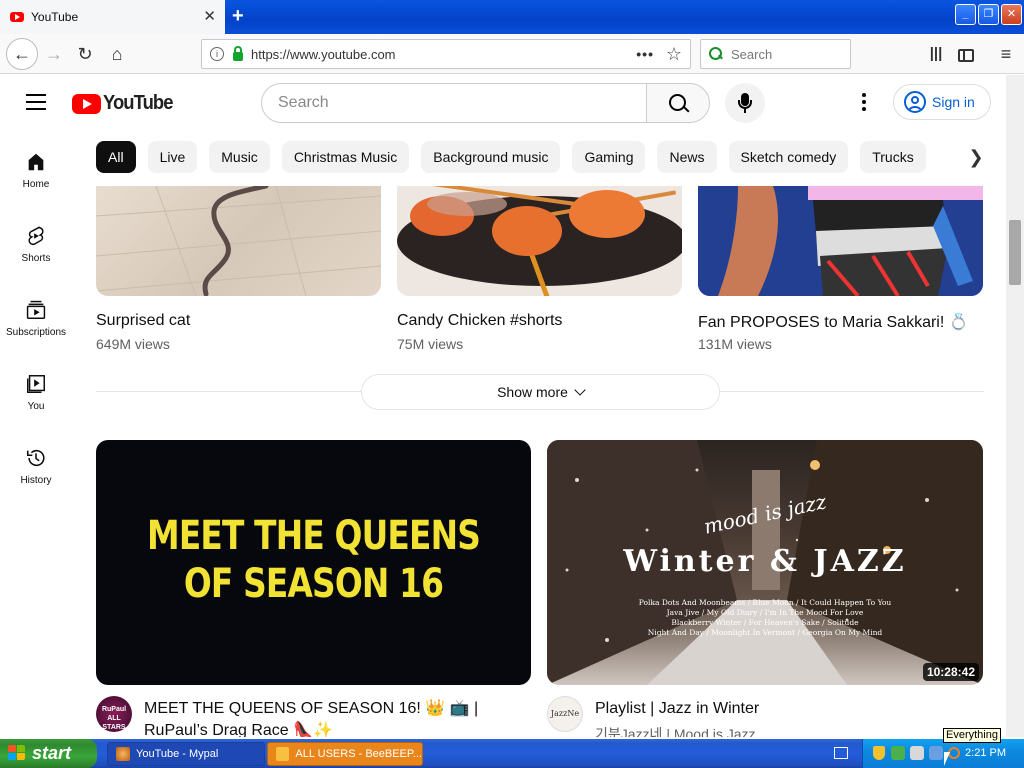  I want to click on scrollbar-thumb, so click(1015, 252).